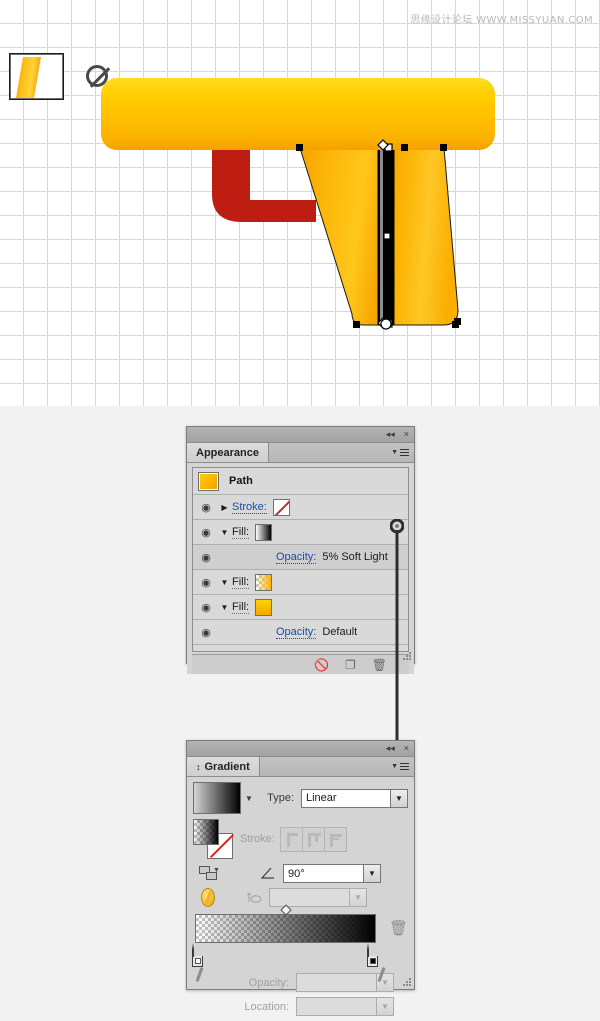  Describe the element at coordinates (96, 76) in the screenshot. I see `no-mask-icon` at that location.